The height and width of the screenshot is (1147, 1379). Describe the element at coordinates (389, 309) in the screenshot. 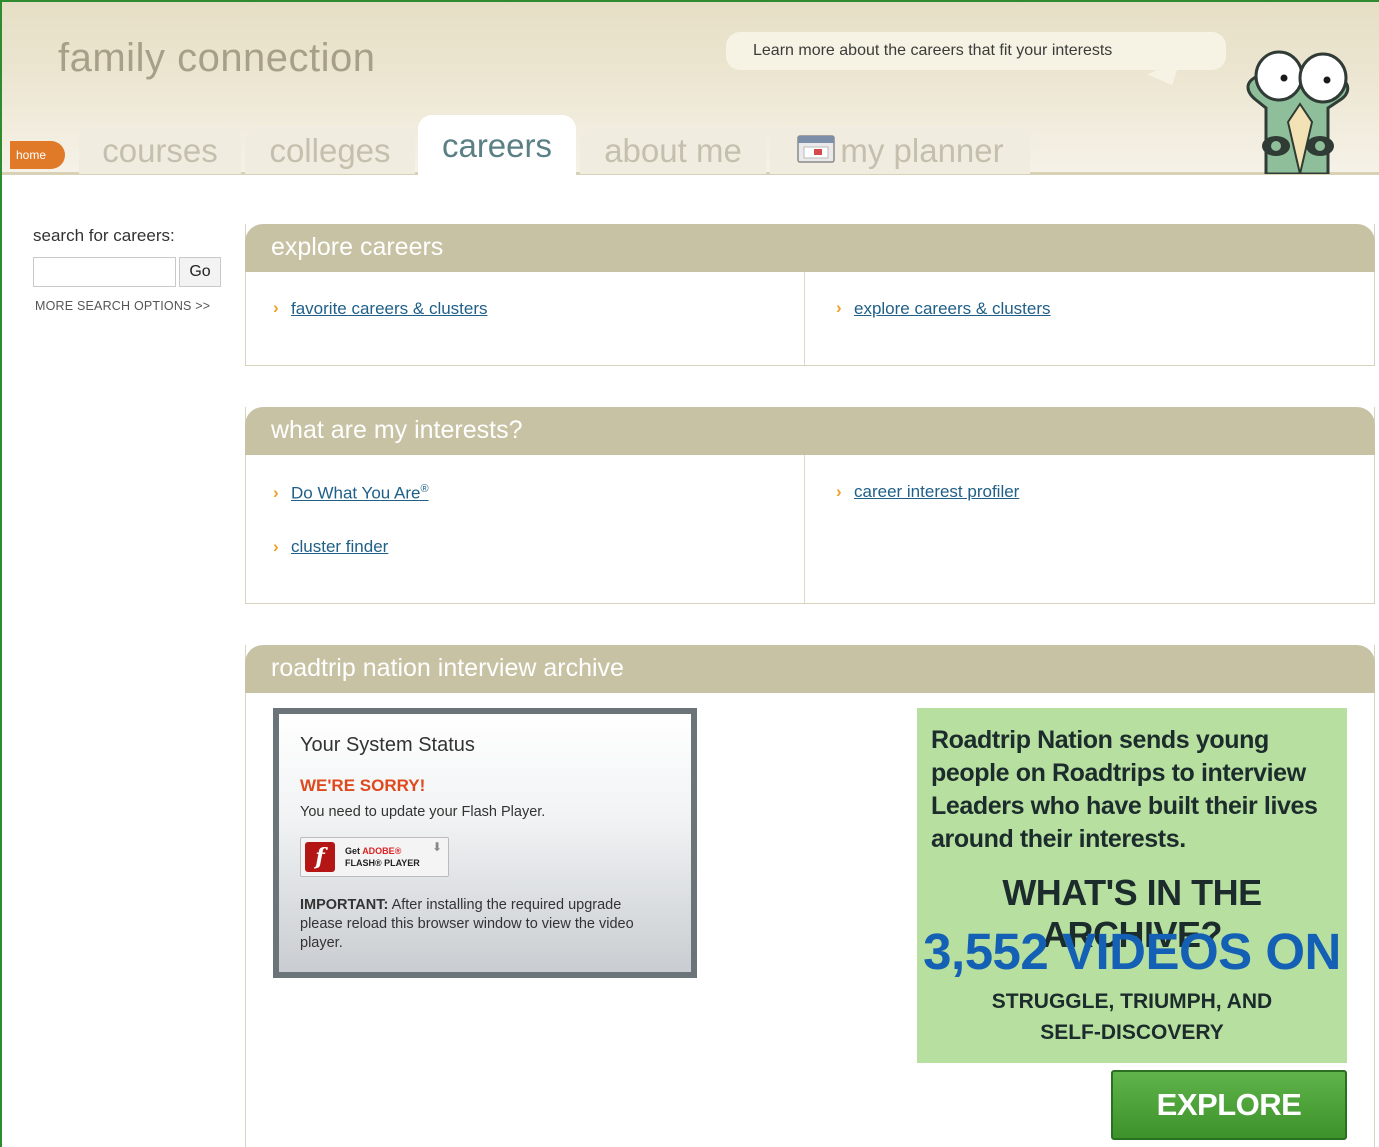

I see `favorite-careers-link: favorite careers & clusters` at that location.